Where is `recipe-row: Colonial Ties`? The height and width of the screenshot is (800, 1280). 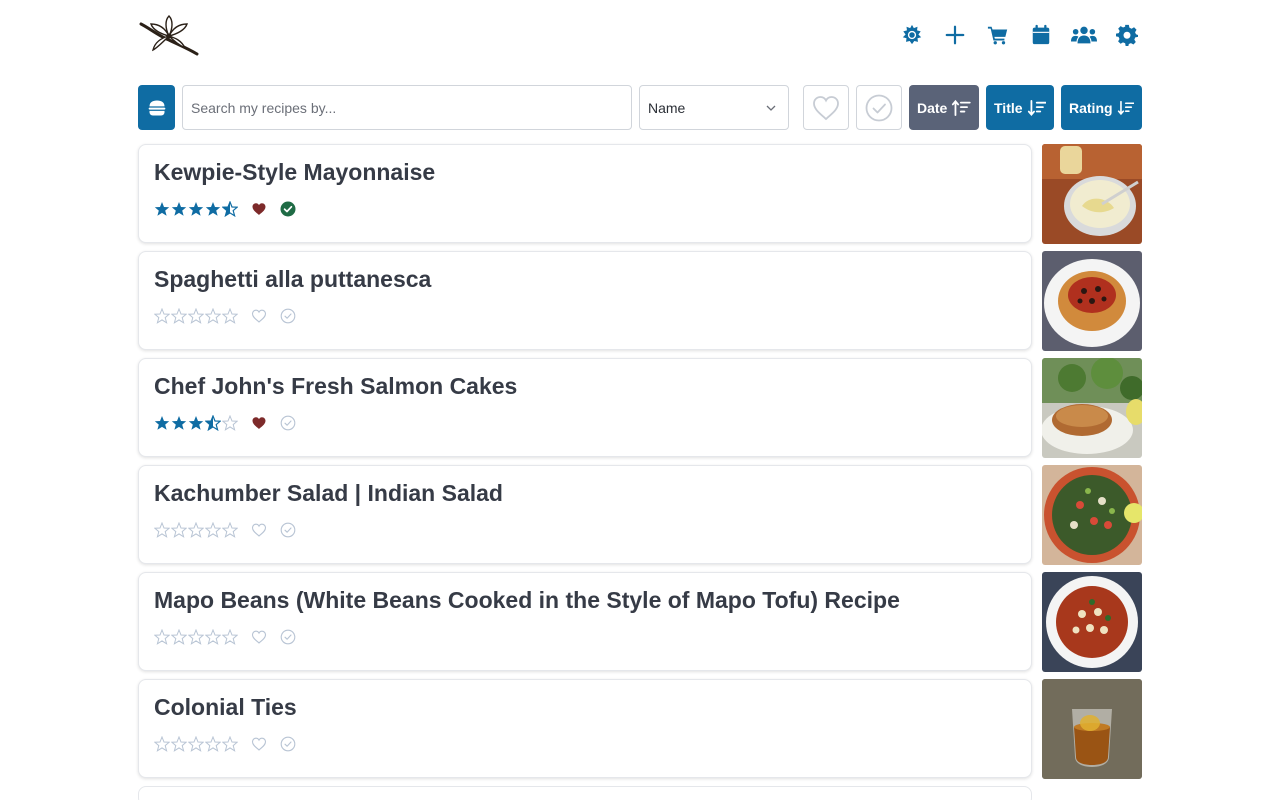
recipe-row: Colonial Ties is located at coordinates (640, 729).